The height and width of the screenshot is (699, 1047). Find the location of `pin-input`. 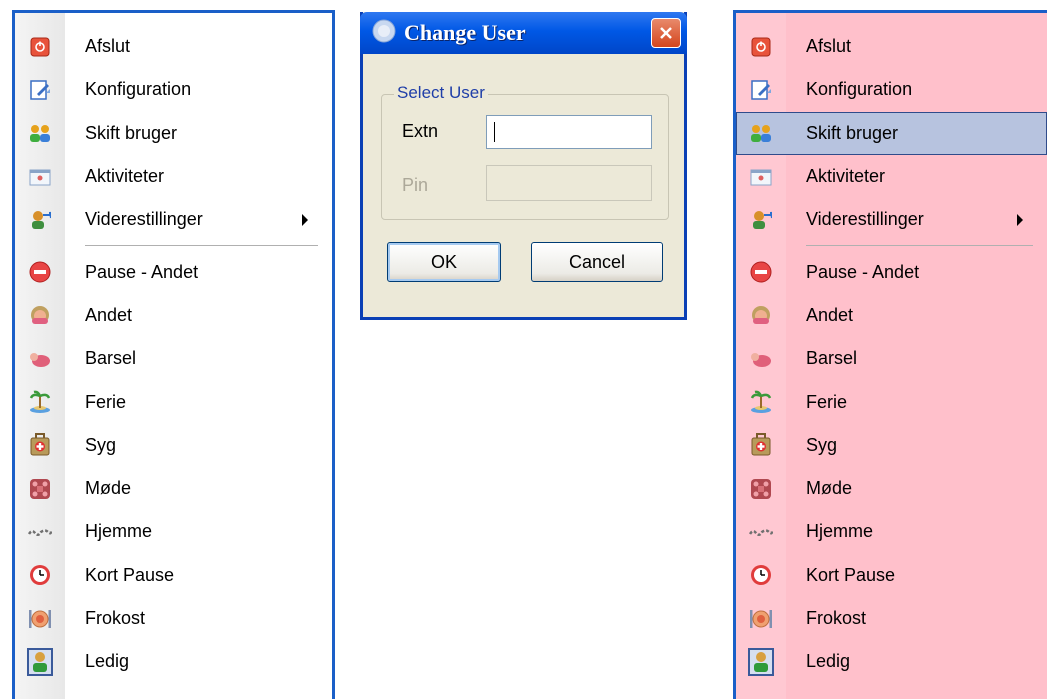

pin-input is located at coordinates (569, 183).